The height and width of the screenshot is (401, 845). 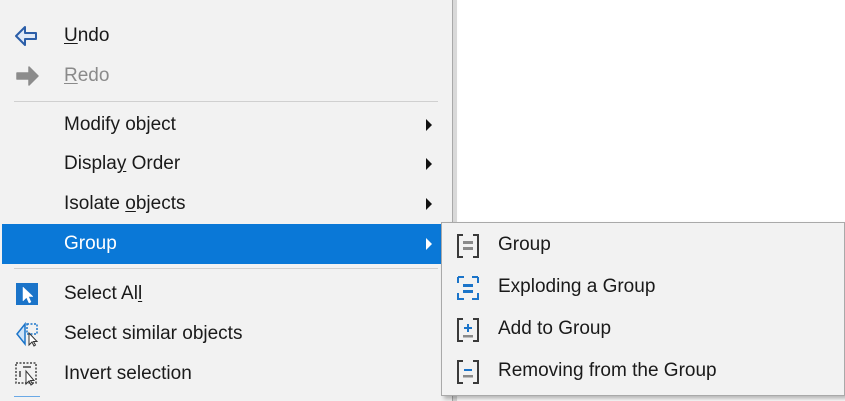 I want to click on select-all-icon, so click(x=27, y=294).